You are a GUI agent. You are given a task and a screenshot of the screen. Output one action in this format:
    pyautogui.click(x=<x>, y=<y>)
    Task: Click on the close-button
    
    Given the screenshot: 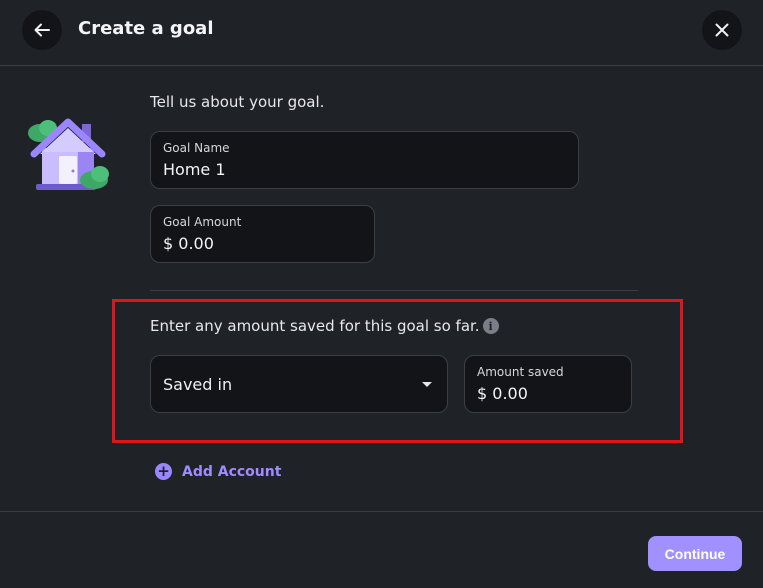 What is the action you would take?
    pyautogui.click(x=722, y=30)
    